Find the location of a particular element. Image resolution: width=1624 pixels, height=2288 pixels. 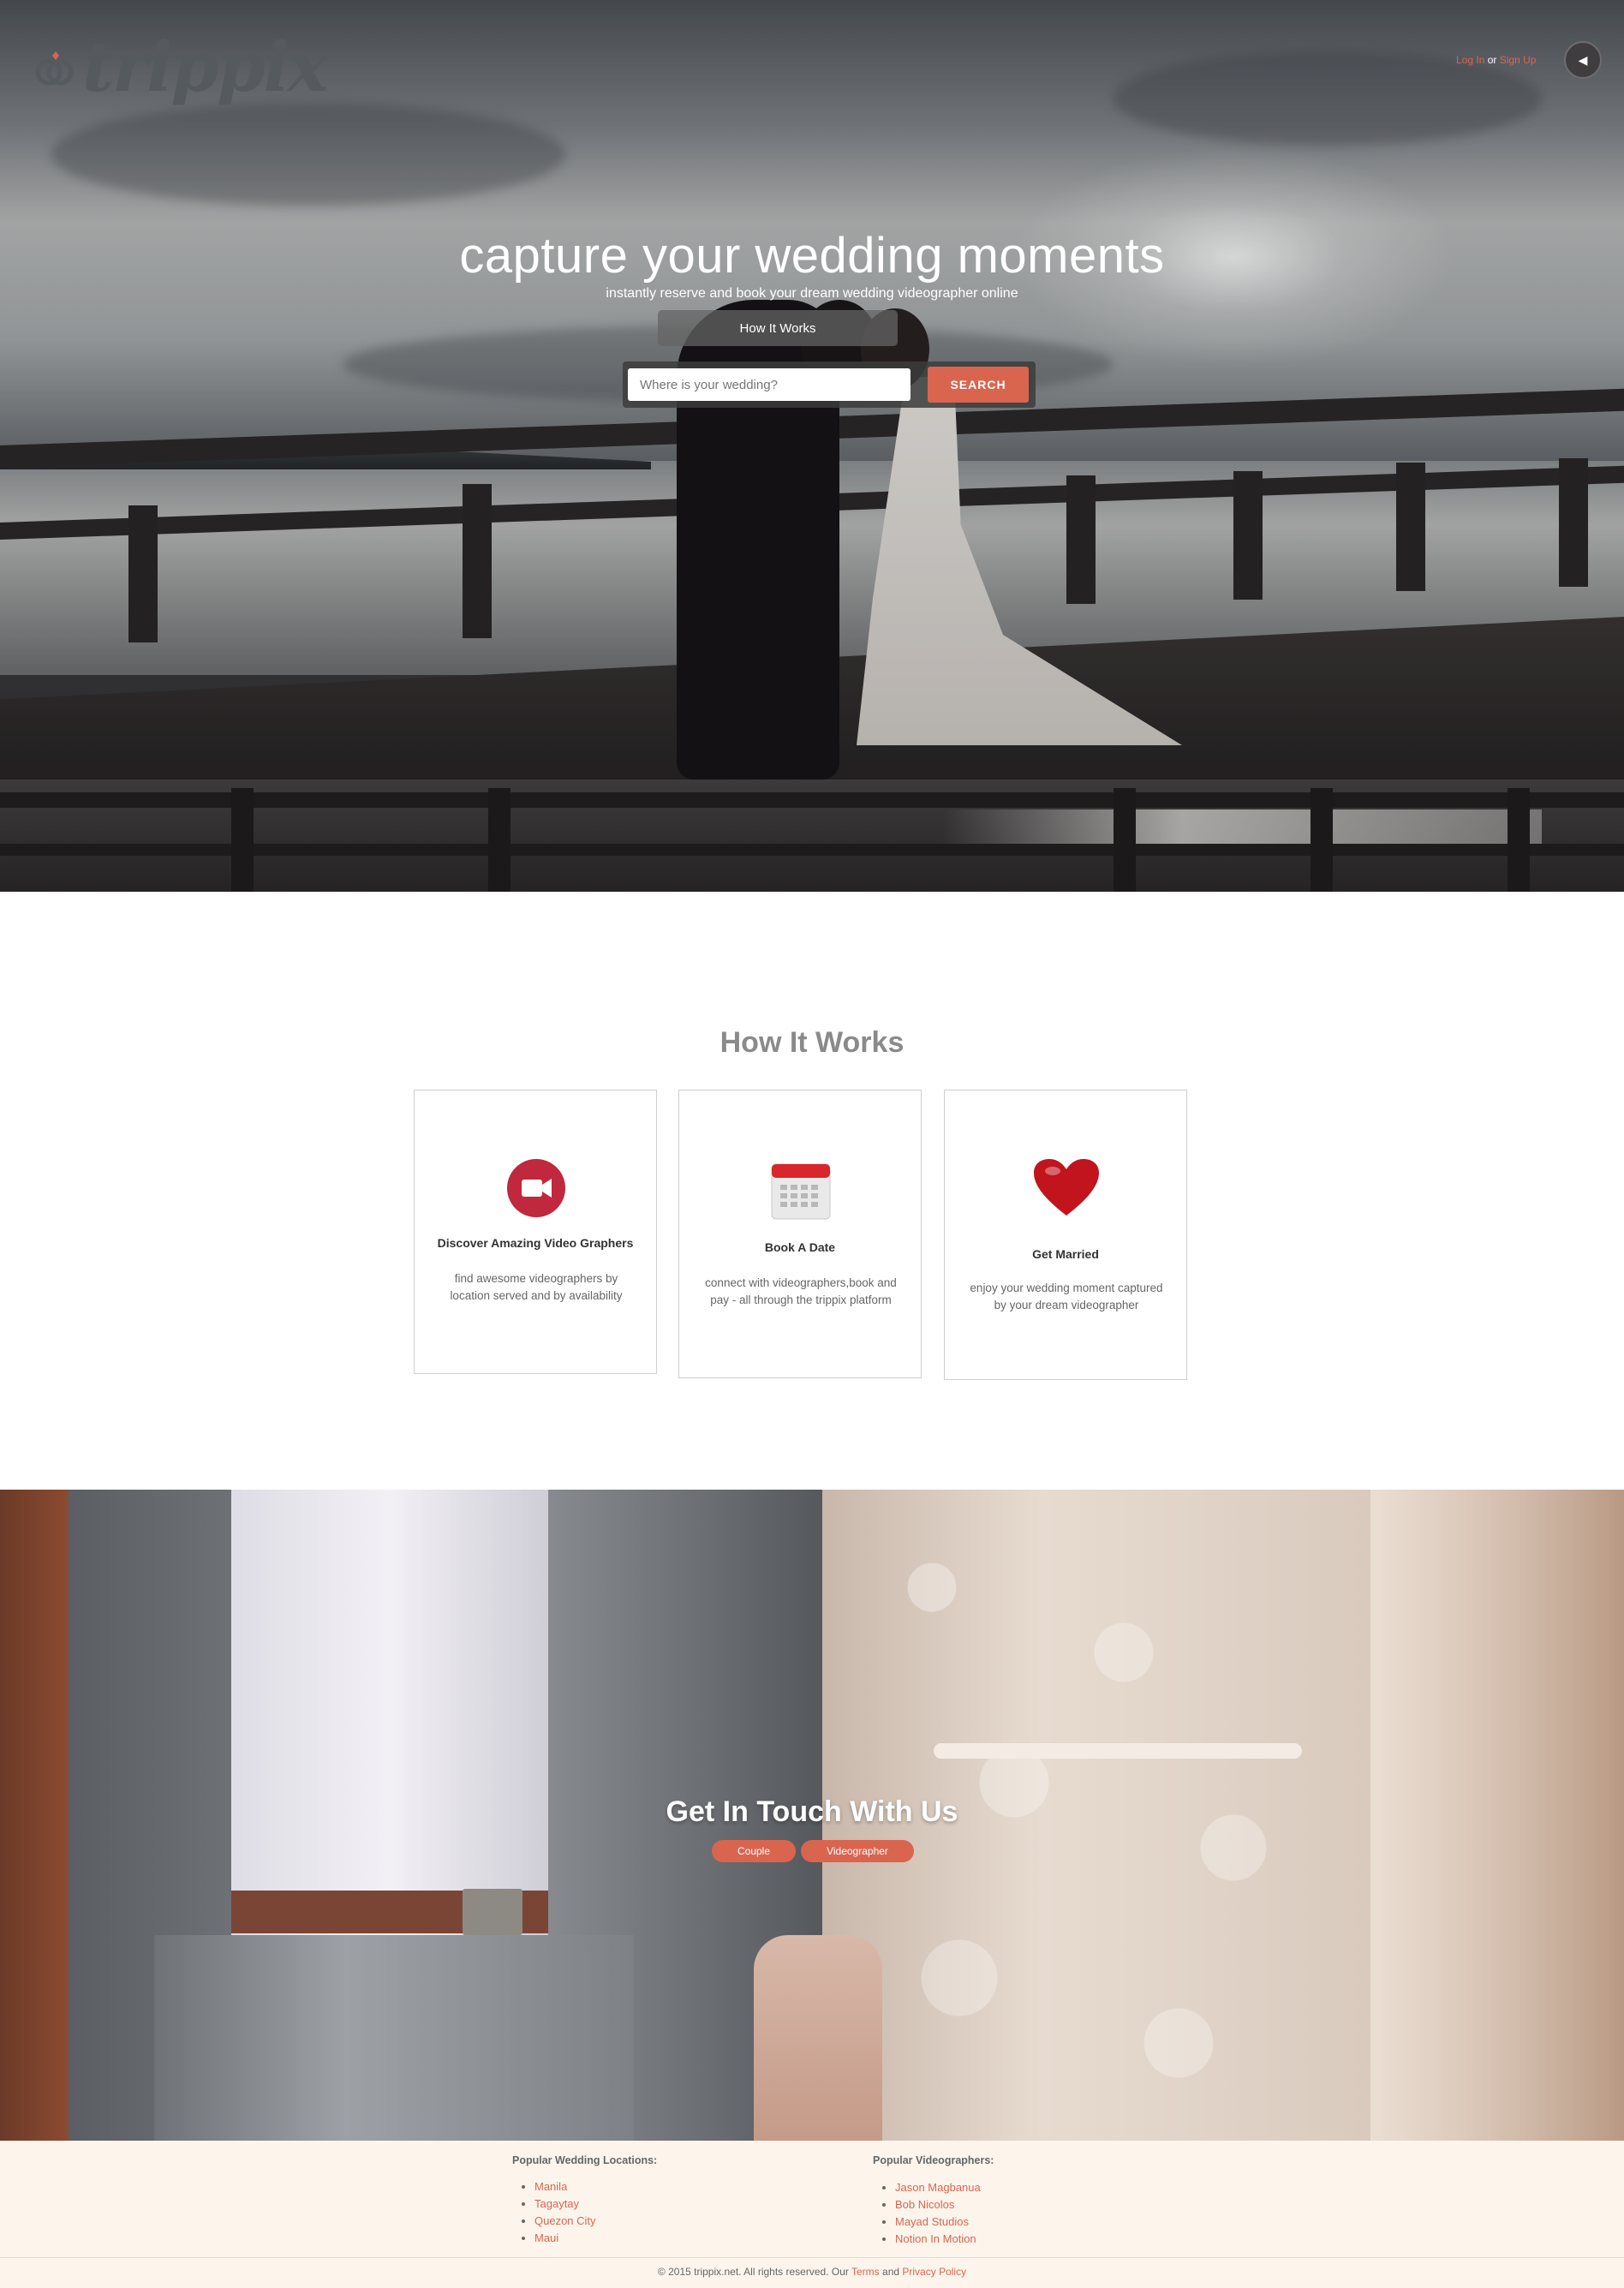

belt-buckle is located at coordinates (492, 1912).